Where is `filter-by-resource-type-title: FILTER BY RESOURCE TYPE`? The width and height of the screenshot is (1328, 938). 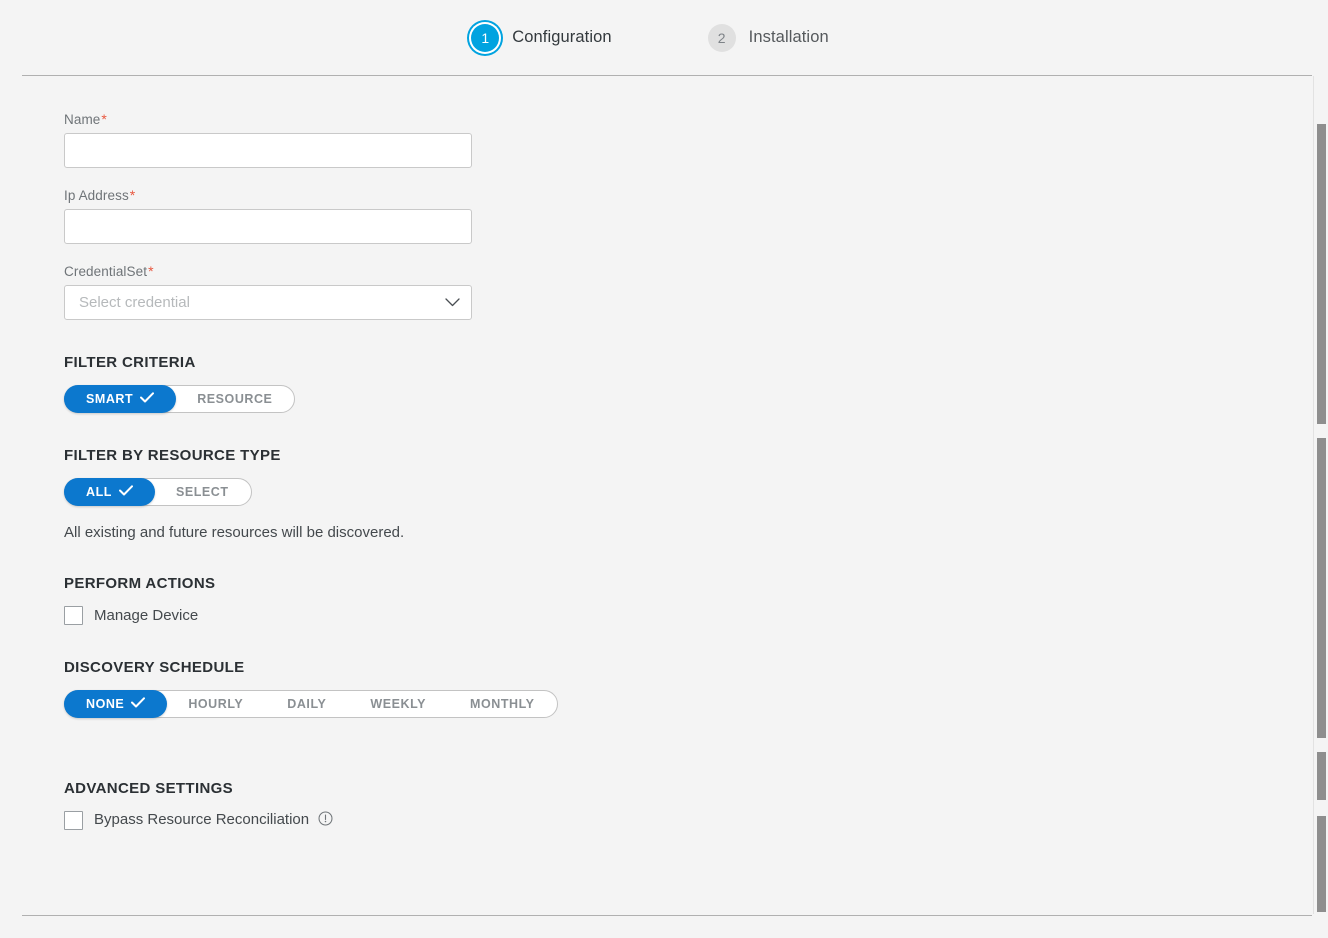 filter-by-resource-type-title: FILTER BY RESOURCE TYPE is located at coordinates (172, 455).